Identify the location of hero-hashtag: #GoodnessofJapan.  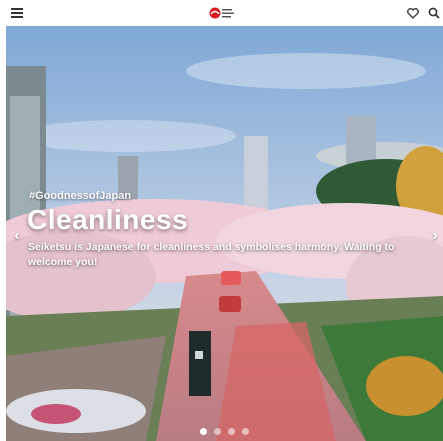
(80, 196).